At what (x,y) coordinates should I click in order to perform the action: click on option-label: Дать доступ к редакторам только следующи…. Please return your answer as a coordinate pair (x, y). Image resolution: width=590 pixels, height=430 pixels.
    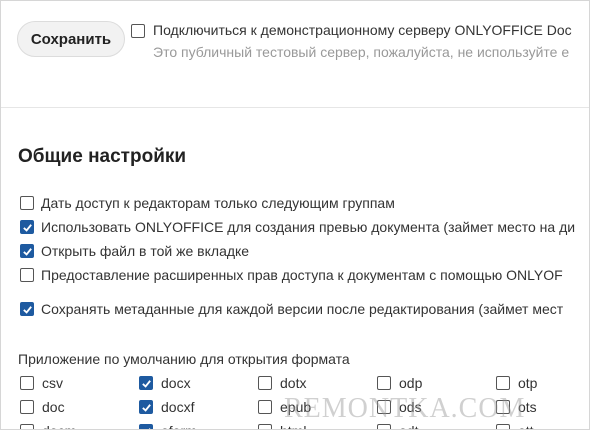
    Looking at the image, I should click on (218, 203).